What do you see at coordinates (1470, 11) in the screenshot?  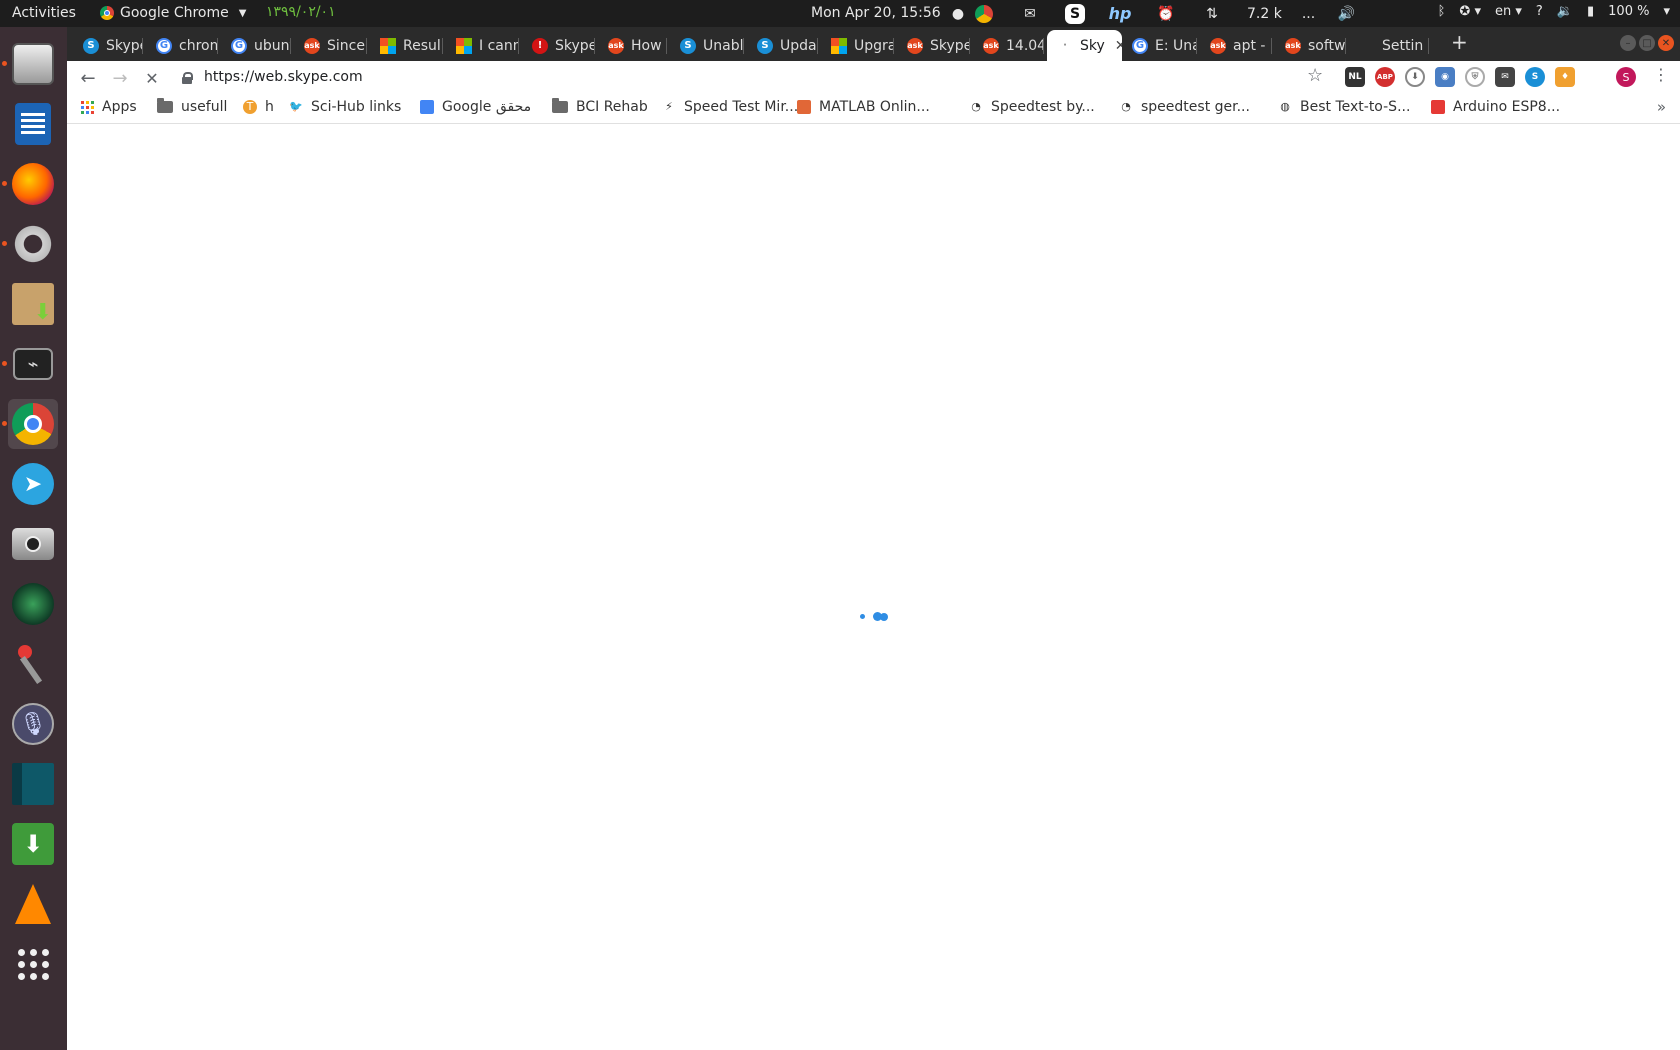 I see `accessibility-icon: ✪ ▾` at bounding box center [1470, 11].